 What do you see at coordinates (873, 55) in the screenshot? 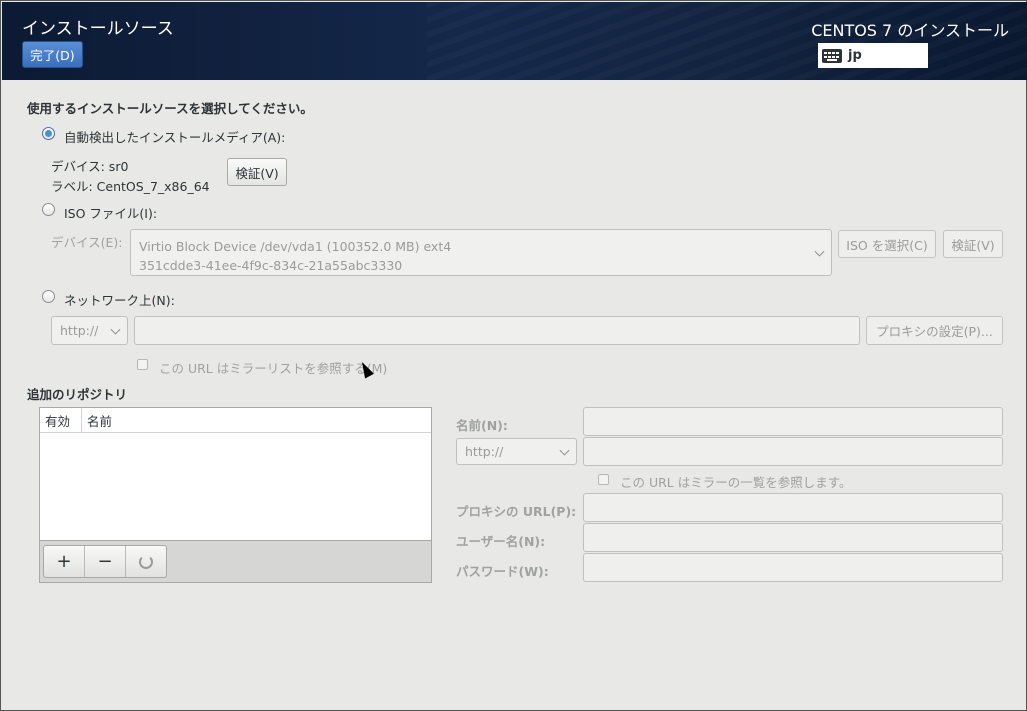
I see `keyboard-layout-indicator: jp` at bounding box center [873, 55].